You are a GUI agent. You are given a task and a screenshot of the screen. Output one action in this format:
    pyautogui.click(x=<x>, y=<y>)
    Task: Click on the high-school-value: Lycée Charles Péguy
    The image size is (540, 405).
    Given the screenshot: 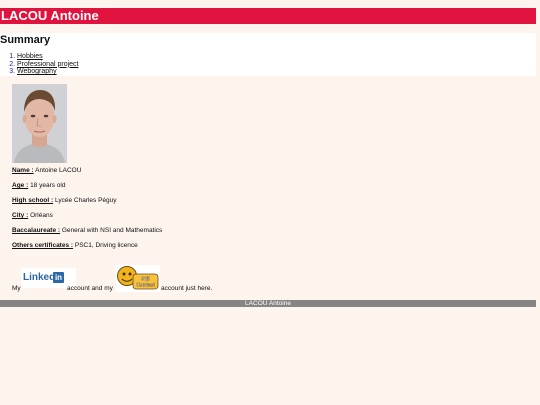 What is the action you would take?
    pyautogui.click(x=85, y=200)
    